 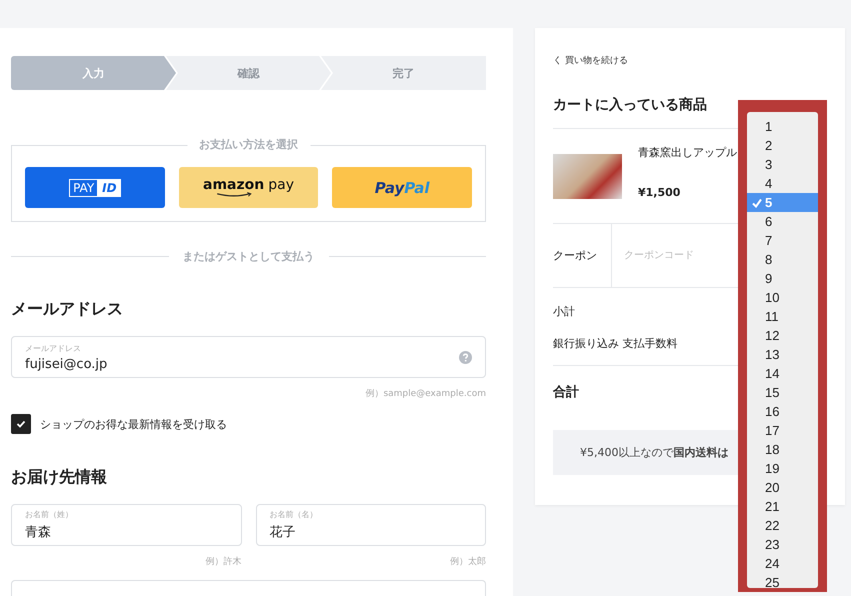 What do you see at coordinates (782, 411) in the screenshot?
I see `menu-option: 16` at bounding box center [782, 411].